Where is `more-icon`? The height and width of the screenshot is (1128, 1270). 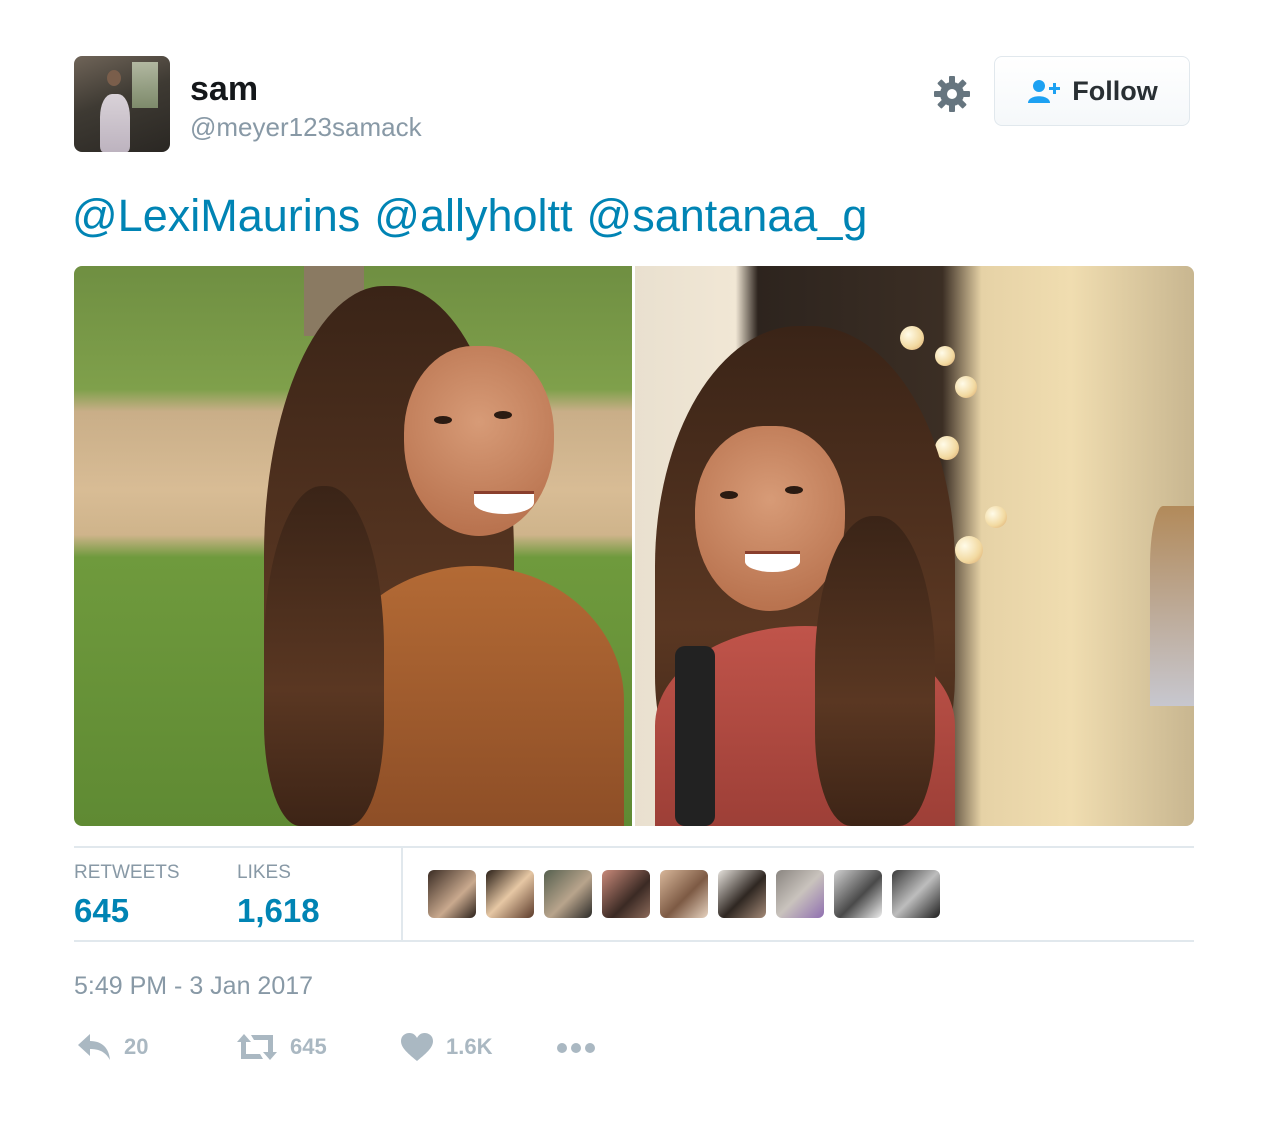
more-icon is located at coordinates (576, 1048).